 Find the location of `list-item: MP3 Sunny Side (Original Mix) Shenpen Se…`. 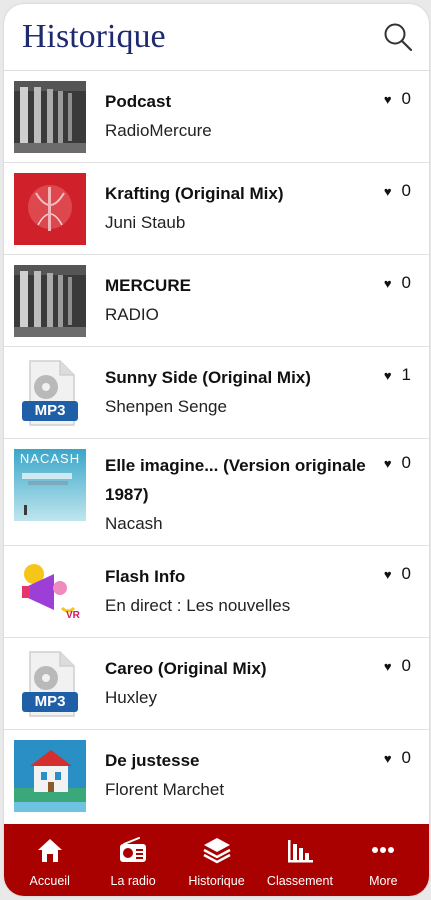

list-item: MP3 Sunny Side (Original Mix) Shenpen Se… is located at coordinates (216, 393).